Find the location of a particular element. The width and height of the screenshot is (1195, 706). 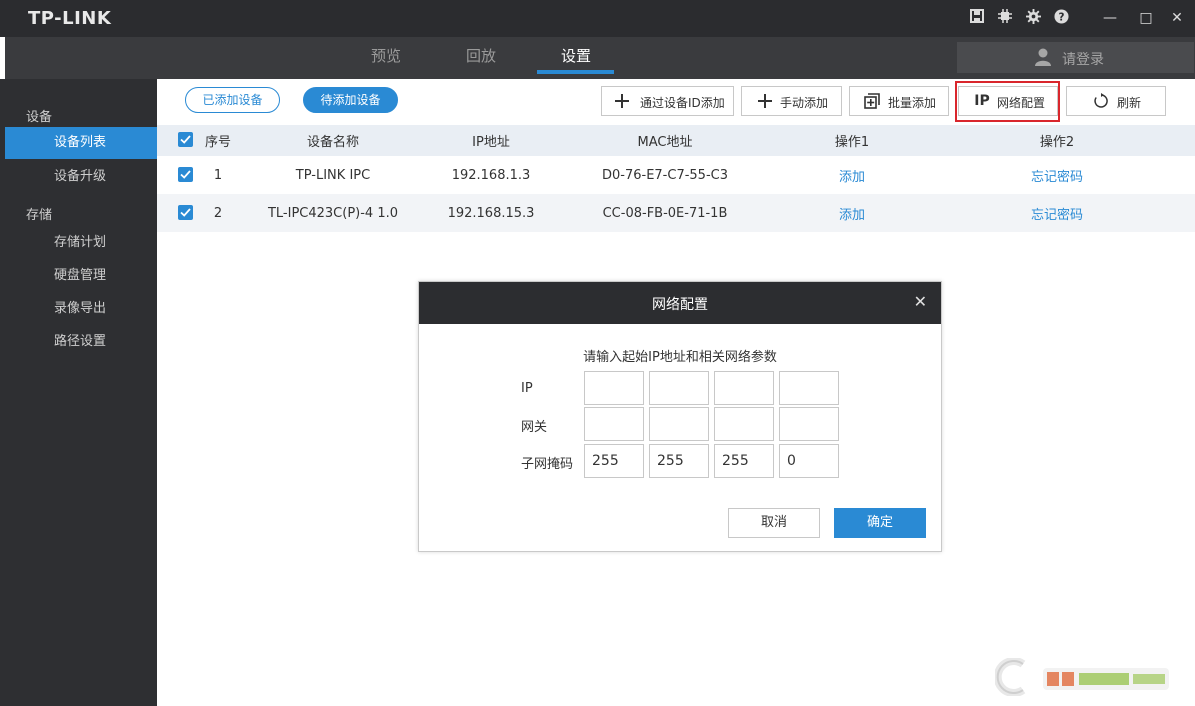

sidebar-item-path-settings: 路径设置 is located at coordinates (81, 342).